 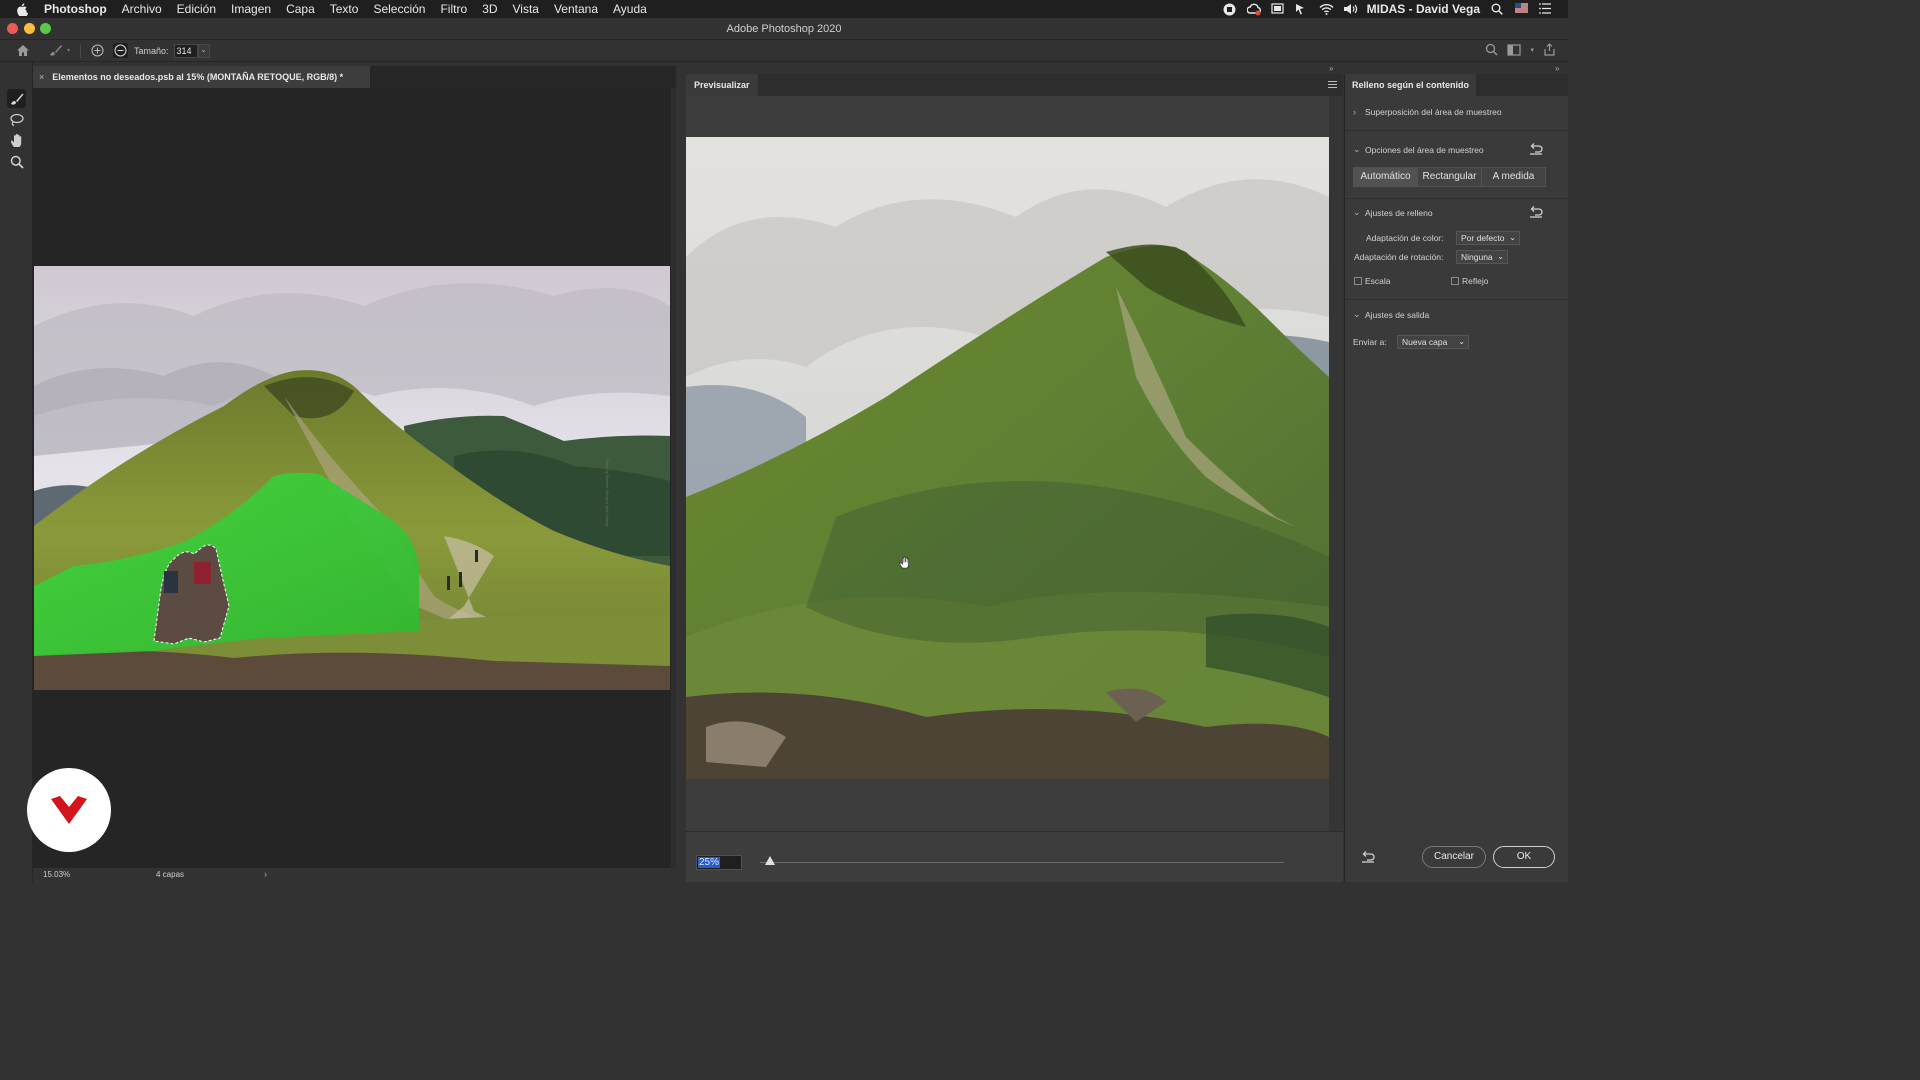 I want to click on preview-zoom-input: 25%, so click(x=719, y=862).